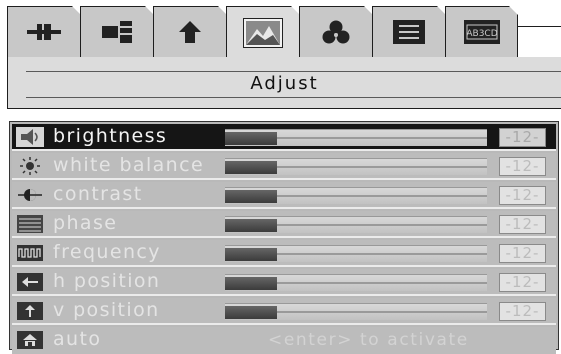 This screenshot has height=354, width=561. What do you see at coordinates (129, 165) in the screenshot?
I see `menu-item-label: white balance` at bounding box center [129, 165].